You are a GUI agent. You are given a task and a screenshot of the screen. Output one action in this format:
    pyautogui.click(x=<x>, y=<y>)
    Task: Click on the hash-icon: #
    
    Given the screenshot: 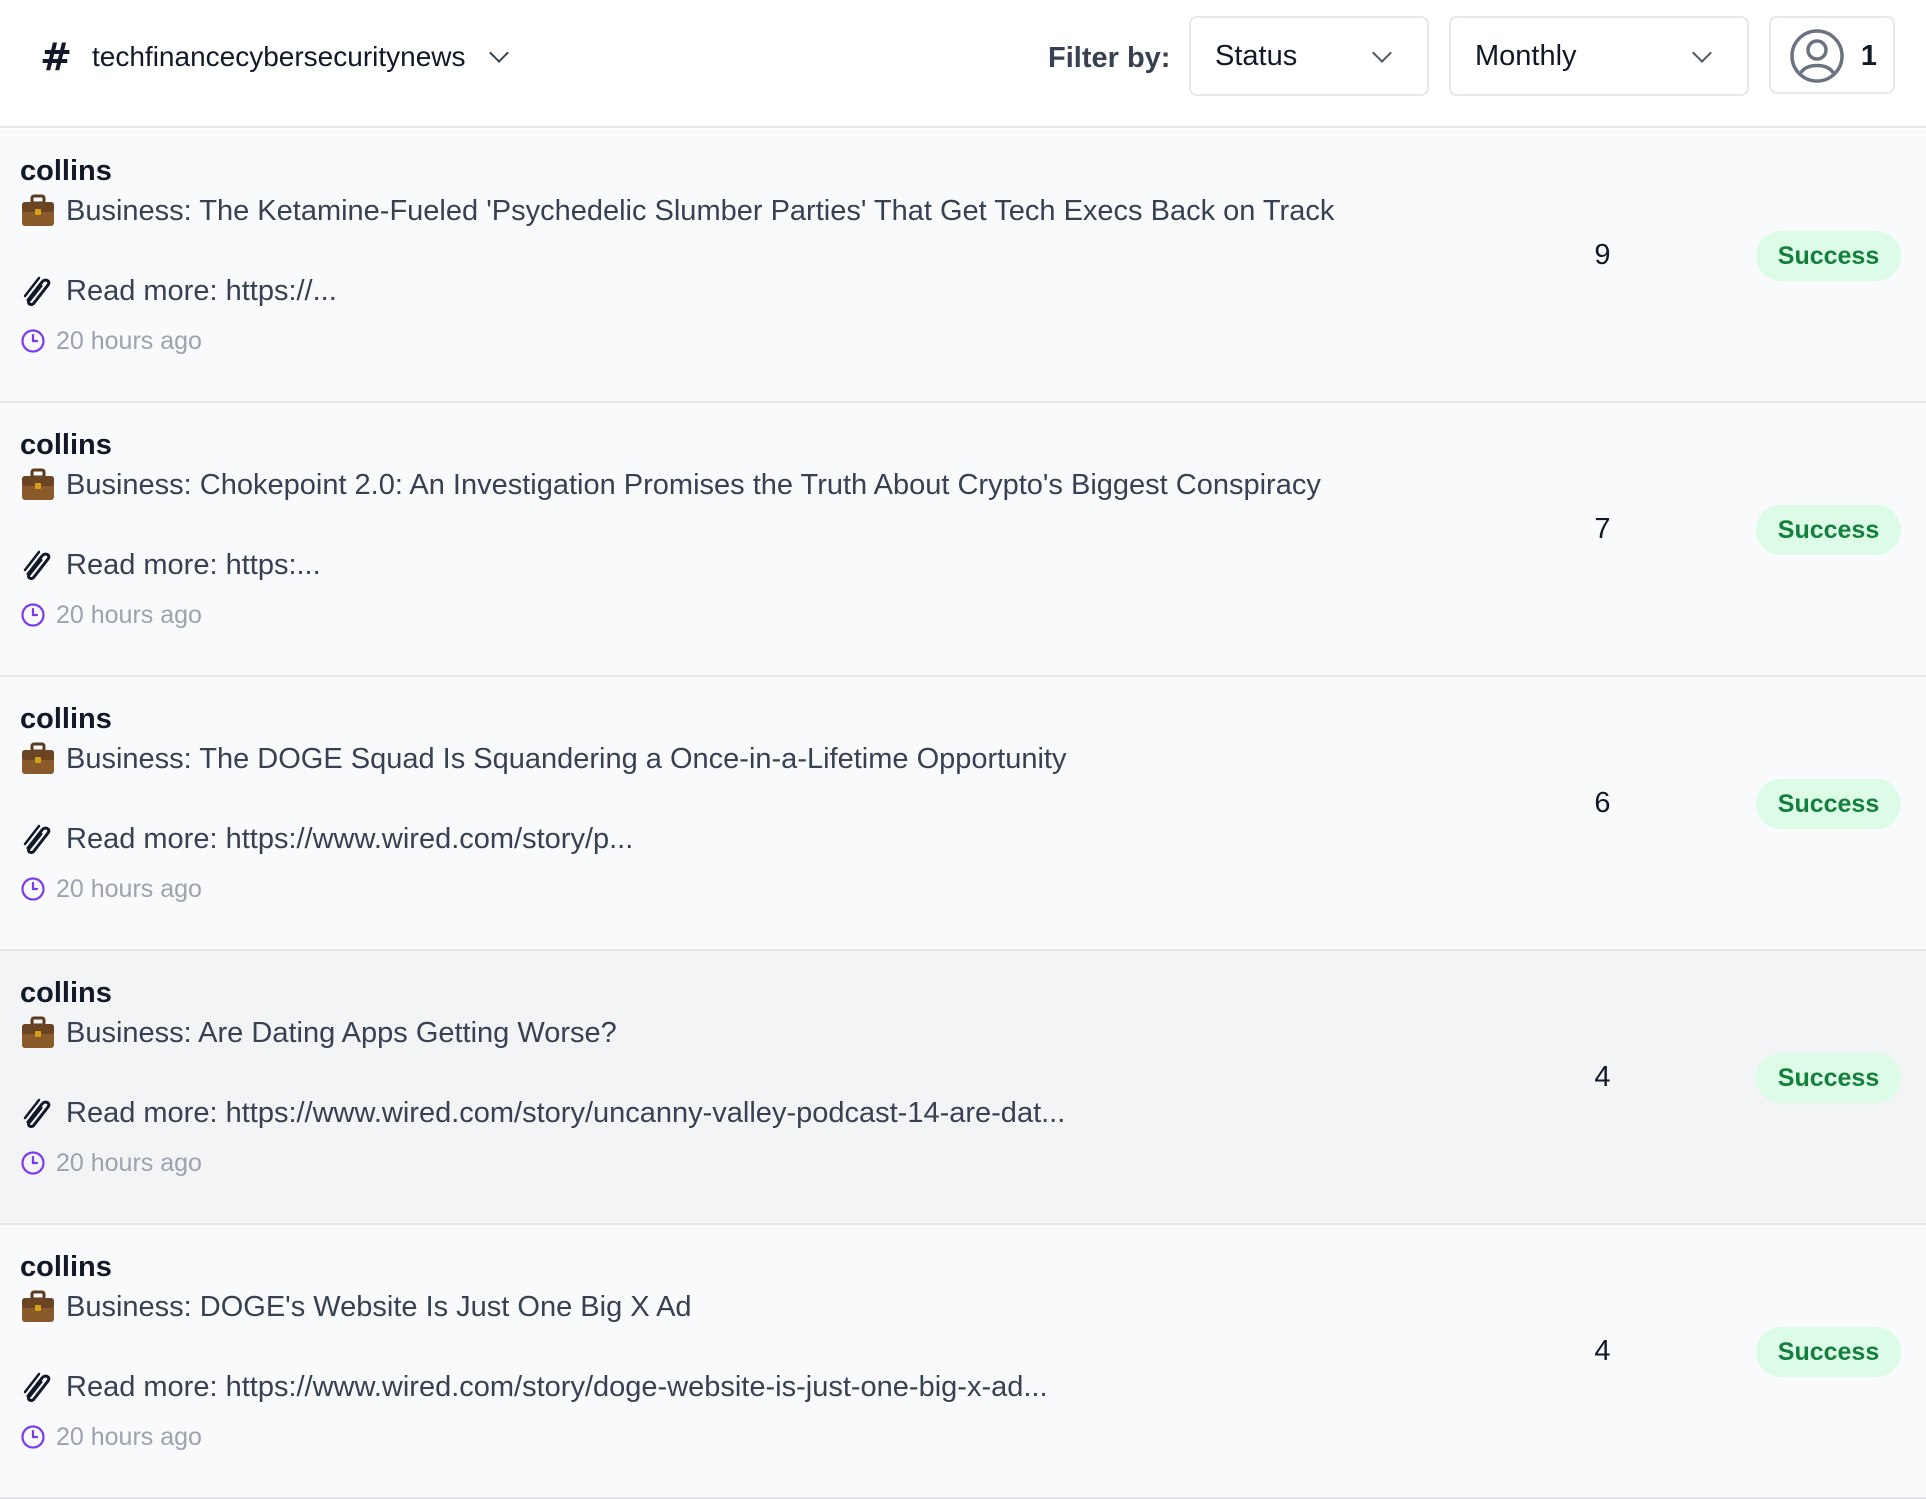 What is the action you would take?
    pyautogui.click(x=56, y=57)
    